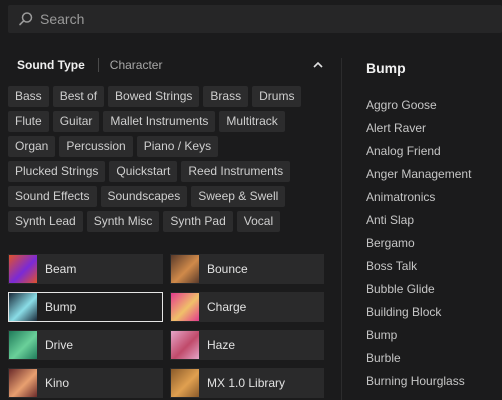 This screenshot has width=502, height=400. I want to click on tab-sound-type: Sound Type, so click(46, 65).